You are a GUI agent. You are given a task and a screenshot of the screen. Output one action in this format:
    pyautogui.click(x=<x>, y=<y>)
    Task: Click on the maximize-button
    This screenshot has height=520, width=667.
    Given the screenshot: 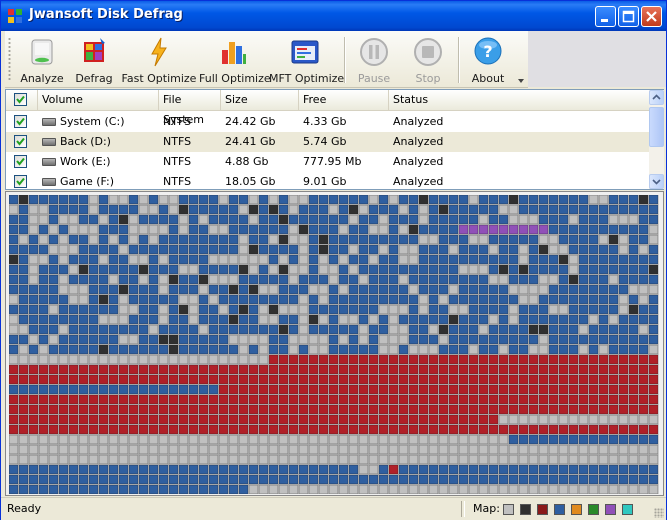 What is the action you would take?
    pyautogui.click(x=628, y=16)
    